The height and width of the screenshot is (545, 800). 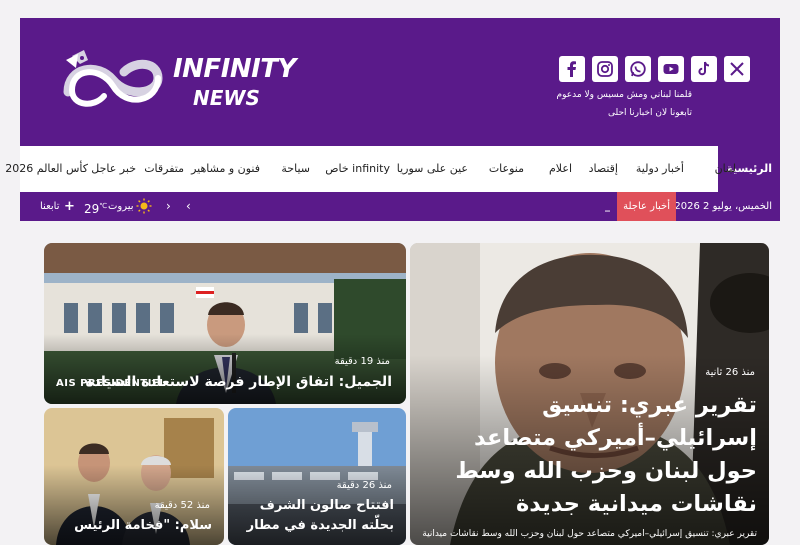 I want to click on site-logo: INFINITY NEWS, so click(x=177, y=80).